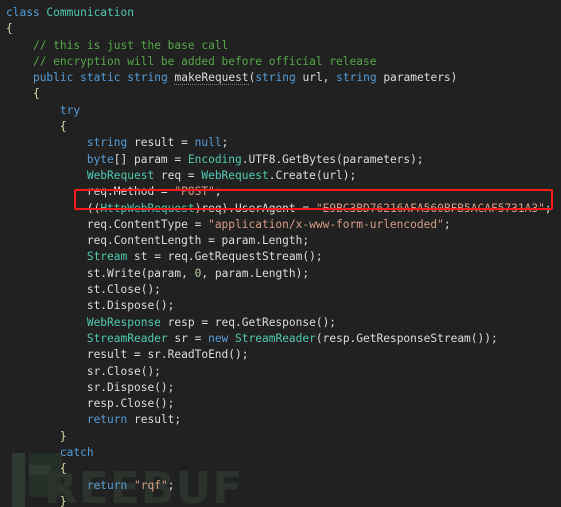 The width and height of the screenshot is (561, 507). Describe the element at coordinates (316, 78) in the screenshot. I see `code-token: url,` at that location.